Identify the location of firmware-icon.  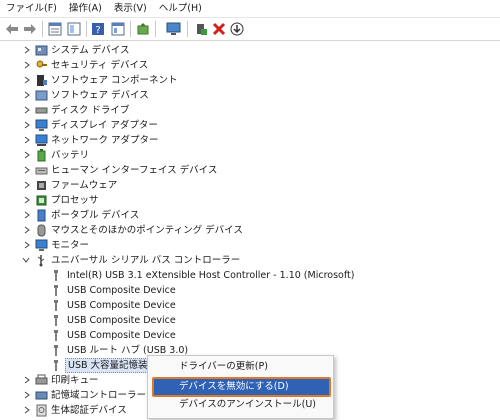
(41, 185).